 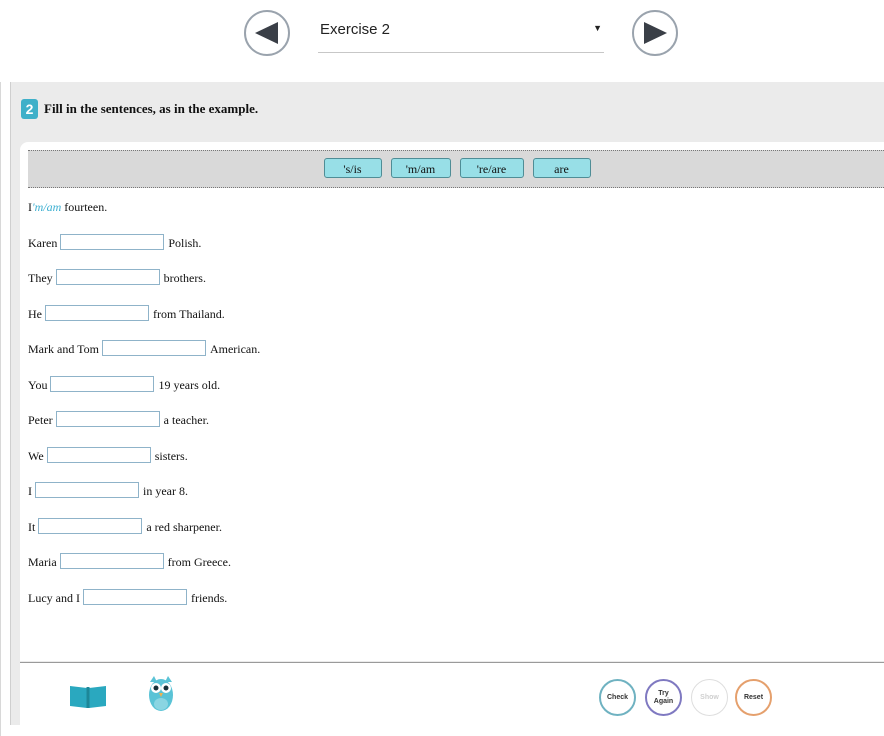 What do you see at coordinates (184, 526) in the screenshot?
I see `sentence-end: a red sharpener.` at bounding box center [184, 526].